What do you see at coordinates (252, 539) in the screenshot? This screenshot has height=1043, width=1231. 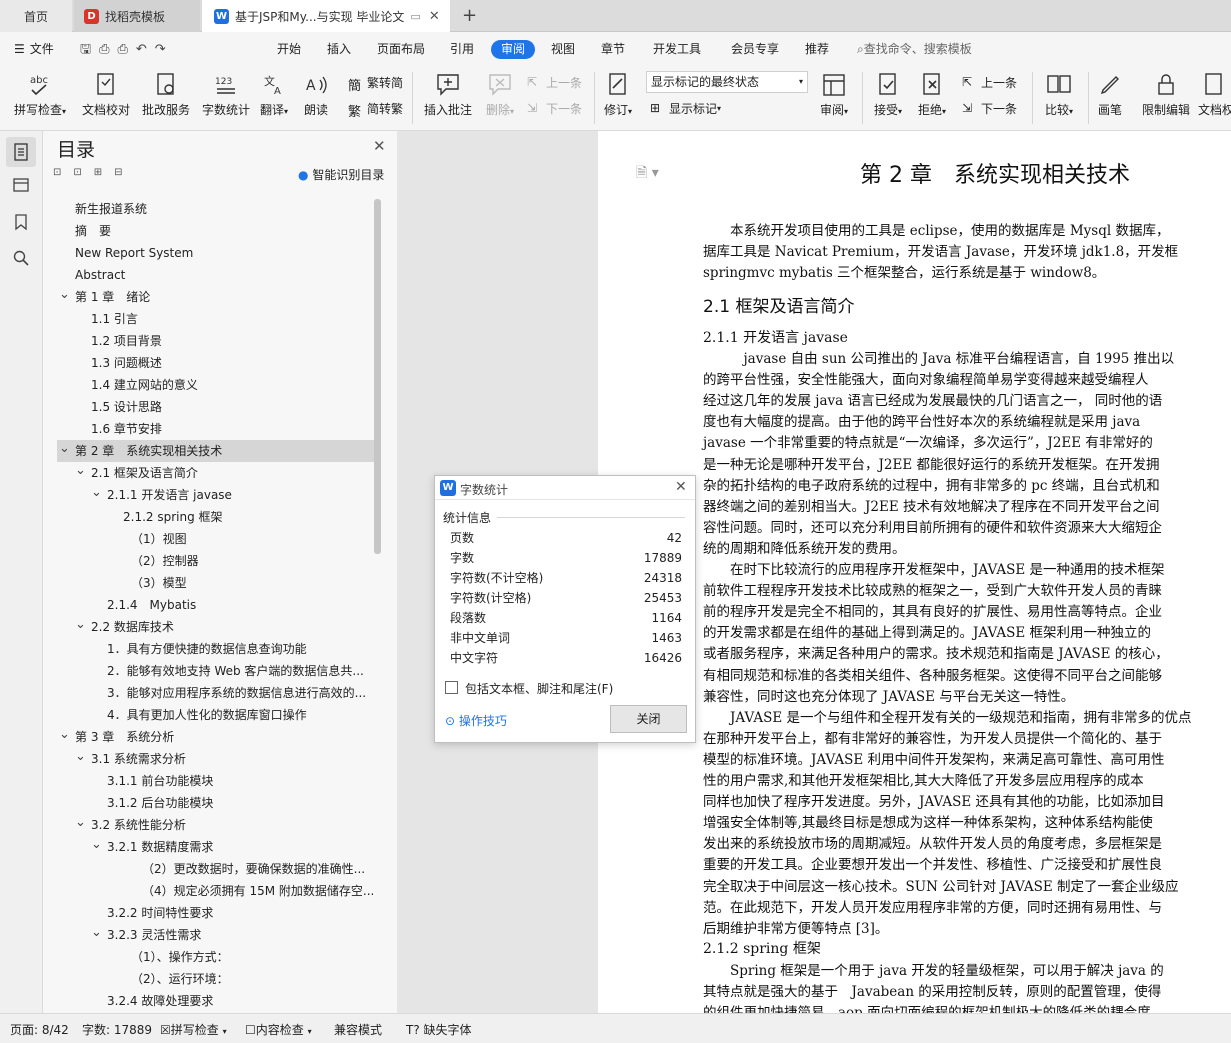 I see `toc-item: （1）视图` at bounding box center [252, 539].